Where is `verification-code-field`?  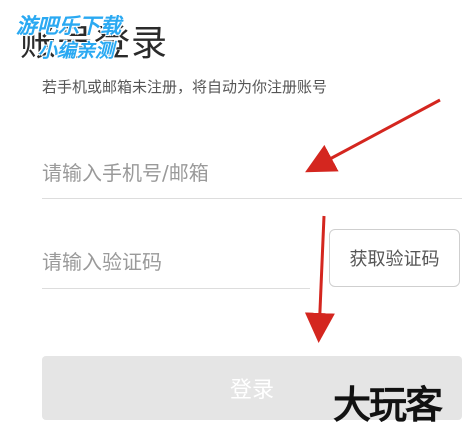
verification-code-field is located at coordinates (176, 262).